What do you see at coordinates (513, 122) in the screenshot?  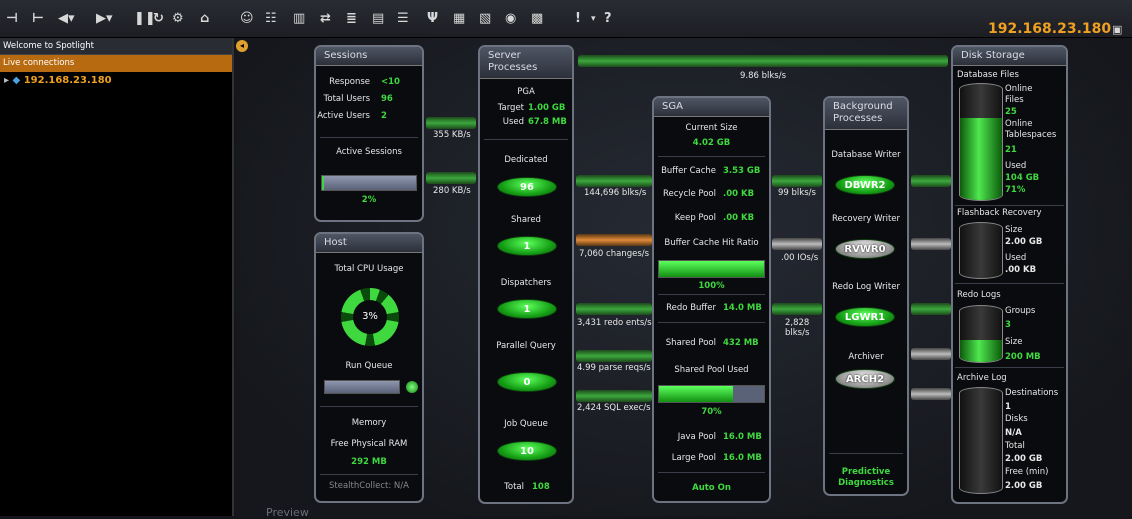 I see `used-label: Used` at bounding box center [513, 122].